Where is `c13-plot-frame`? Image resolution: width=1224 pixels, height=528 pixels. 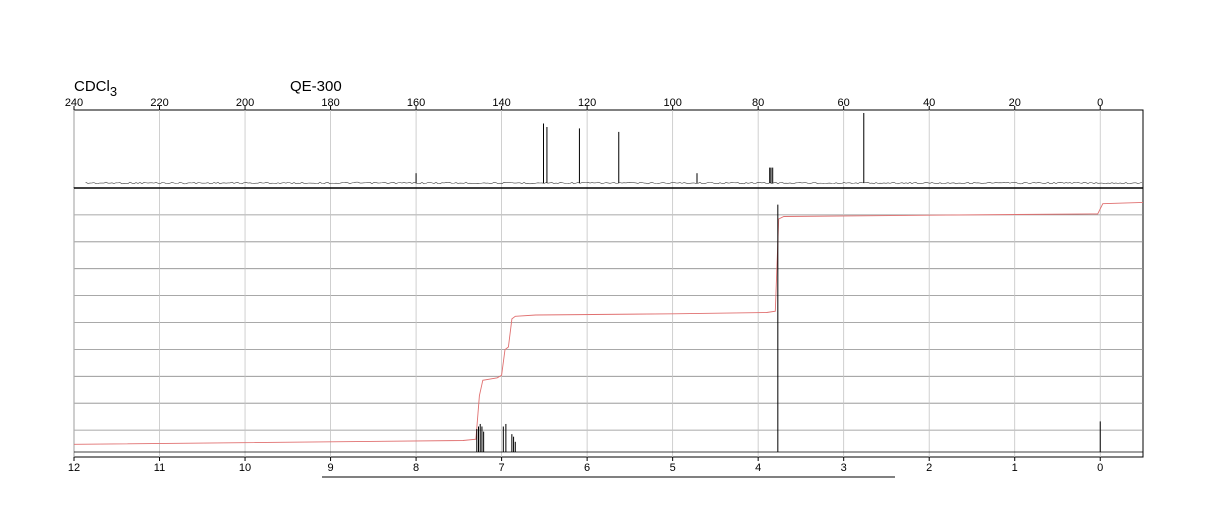 c13-plot-frame is located at coordinates (608, 149).